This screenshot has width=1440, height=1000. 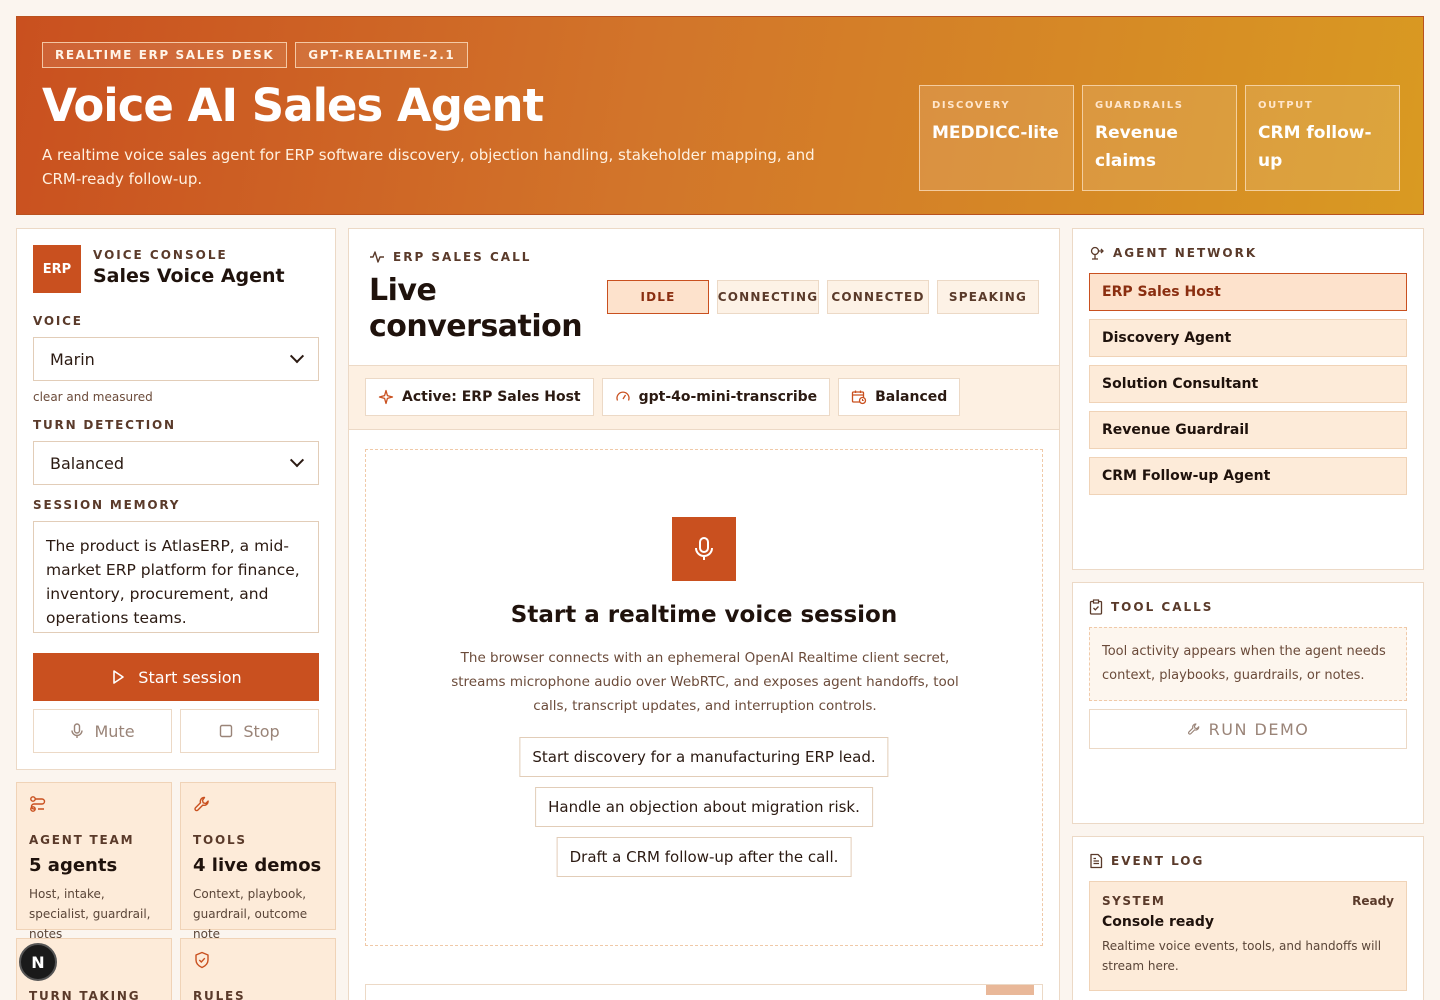 What do you see at coordinates (658, 297) in the screenshot?
I see `state-idle: IDLE` at bounding box center [658, 297].